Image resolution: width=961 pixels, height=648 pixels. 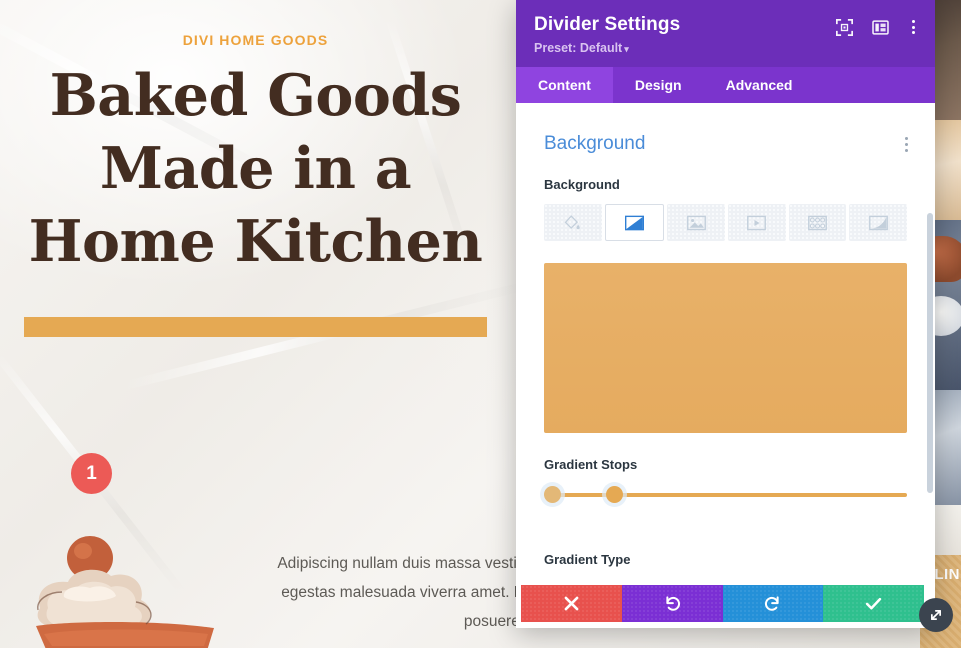 I want to click on tab-content: Content, so click(x=564, y=85).